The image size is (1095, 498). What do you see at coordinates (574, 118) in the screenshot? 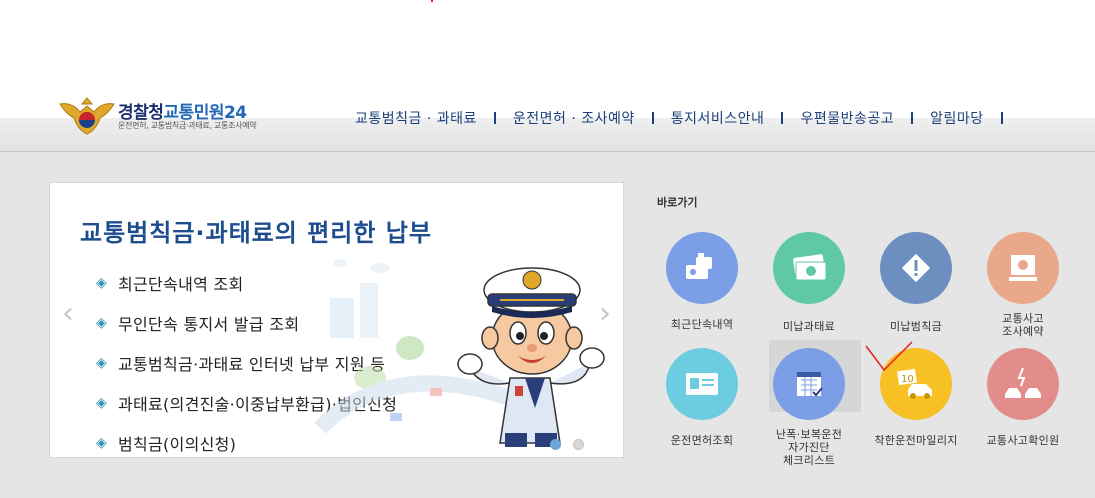
I see `nav-license-reservation: 운전면허 · 조사예약` at bounding box center [574, 118].